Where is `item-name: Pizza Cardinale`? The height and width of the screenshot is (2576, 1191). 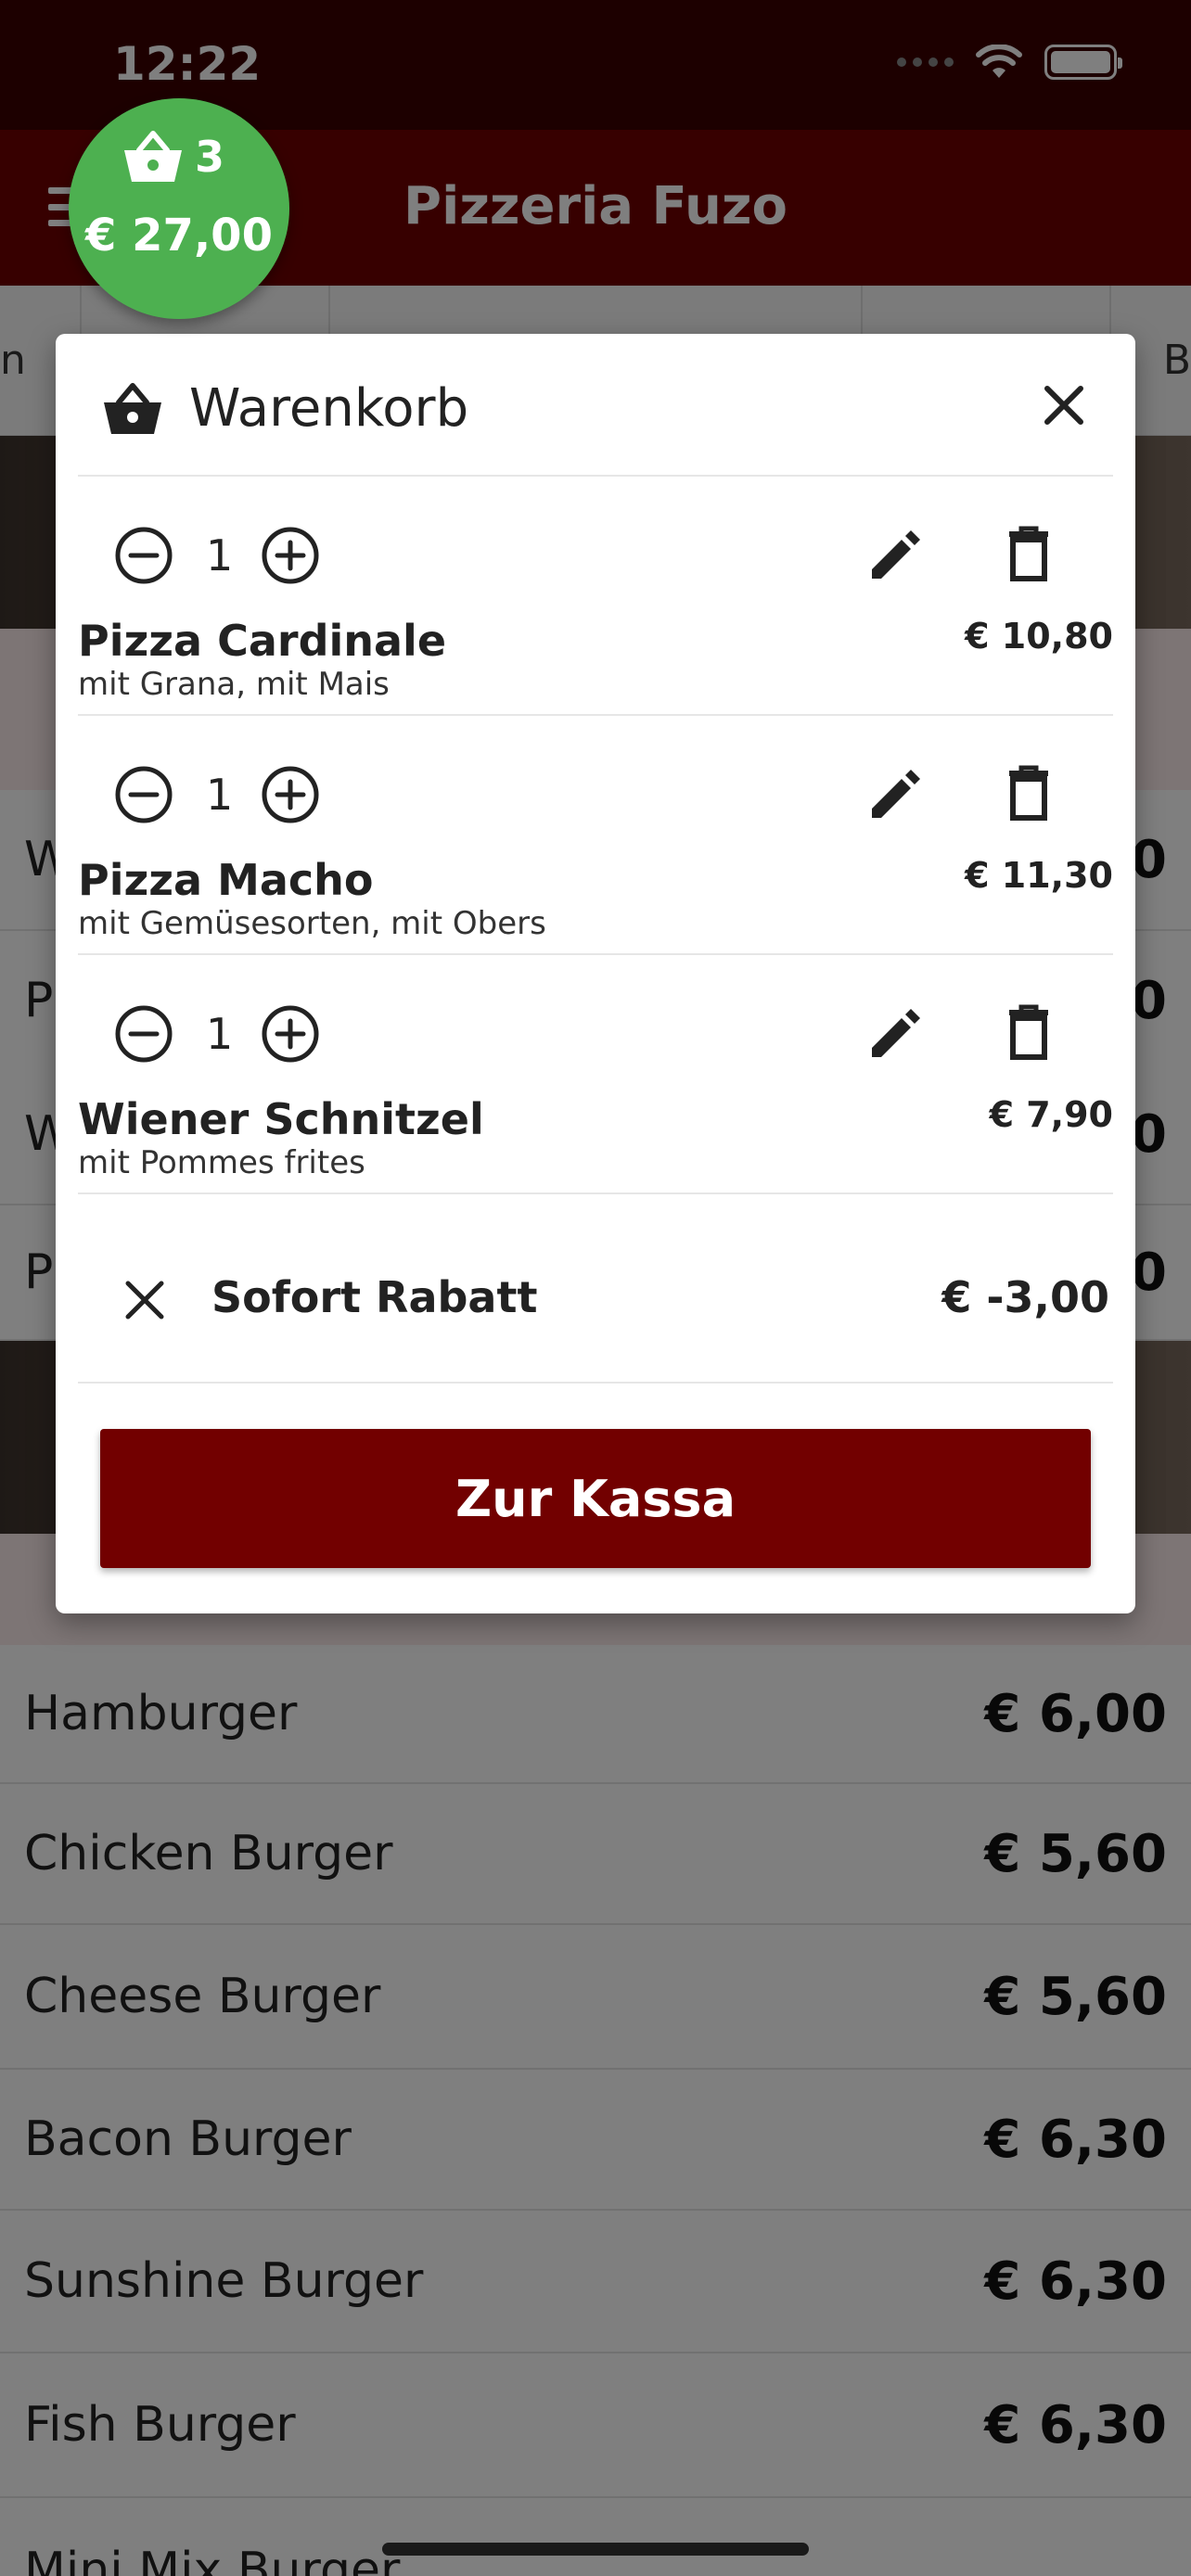 item-name: Pizza Cardinale is located at coordinates (262, 641).